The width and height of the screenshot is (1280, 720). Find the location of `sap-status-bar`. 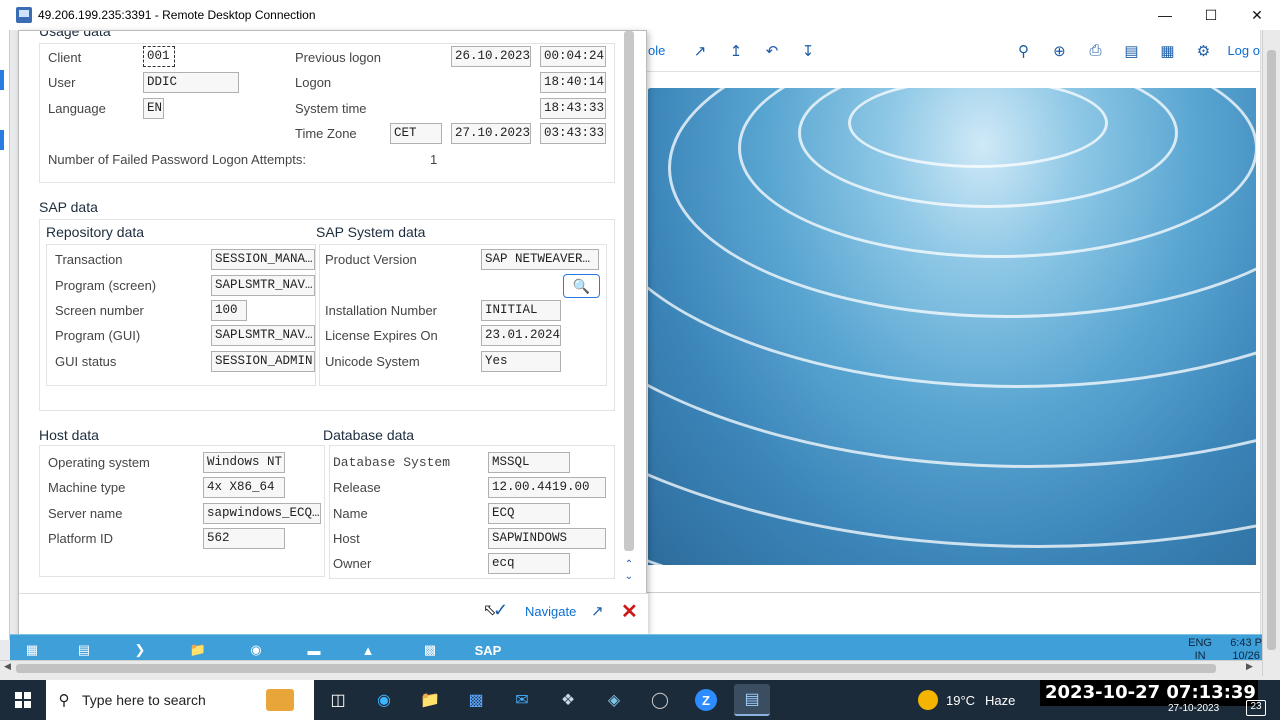

sap-status-bar is located at coordinates (953, 607).